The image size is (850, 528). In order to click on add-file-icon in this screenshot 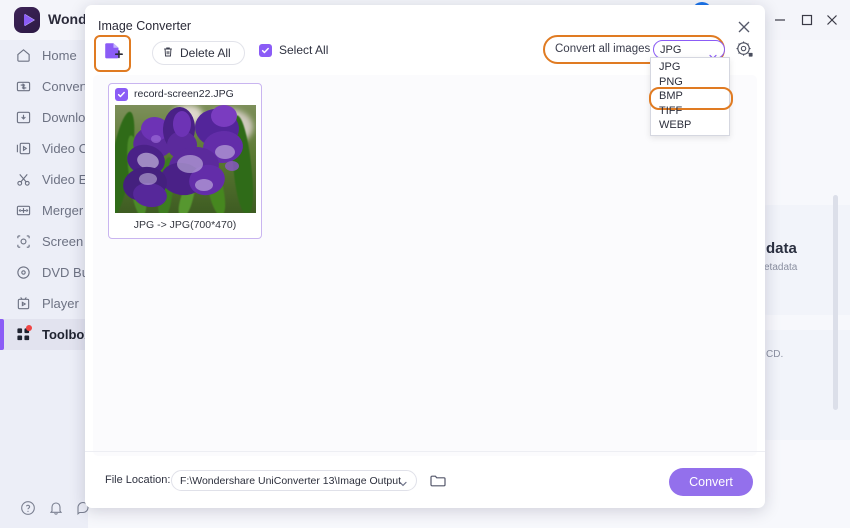, I will do `click(113, 53)`.